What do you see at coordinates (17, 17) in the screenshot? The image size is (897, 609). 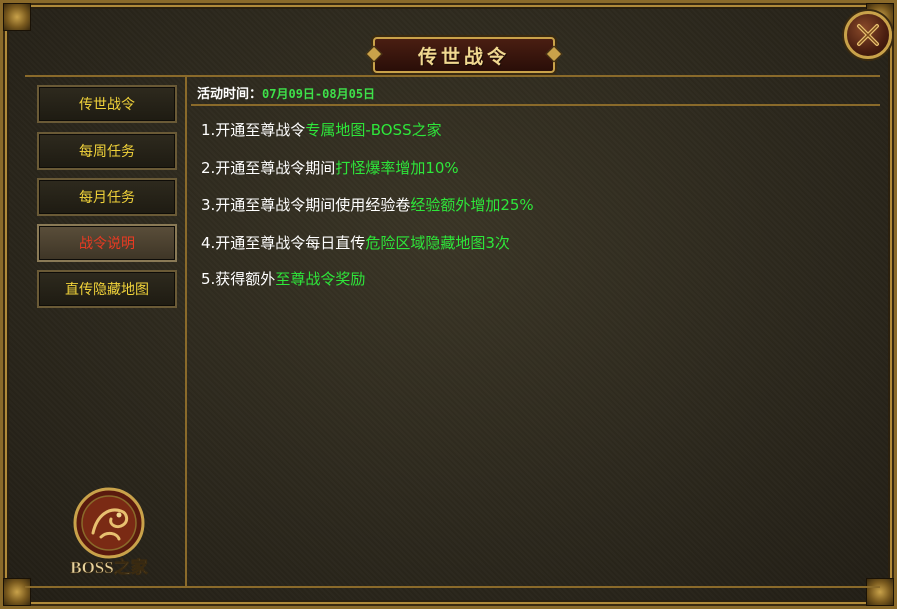 I see `corner-ornament` at bounding box center [17, 17].